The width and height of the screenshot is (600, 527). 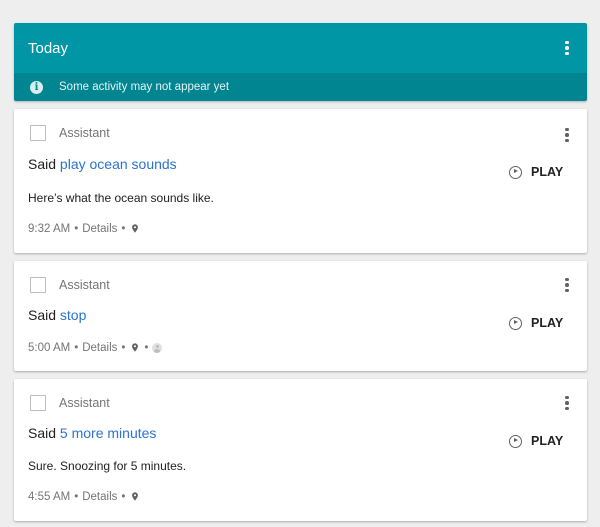 I want to click on today-header-card: Today i Some activity may not appear yet, so click(x=300, y=62).